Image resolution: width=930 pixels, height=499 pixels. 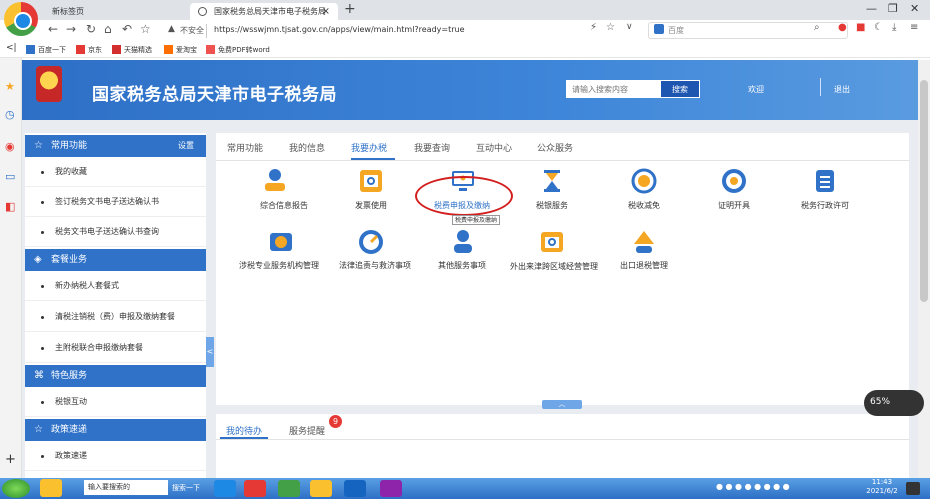 I want to click on tab-common: 常用功能, so click(x=245, y=147).